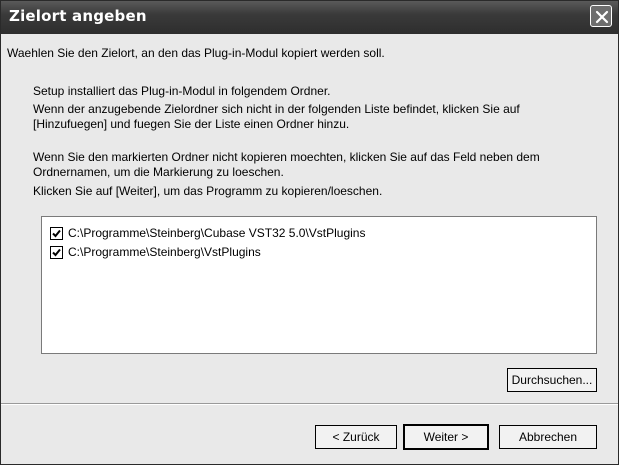  Describe the element at coordinates (164, 252) in the screenshot. I see `folder-path: C:\Programme\Steinberg\VstPlugins` at that location.